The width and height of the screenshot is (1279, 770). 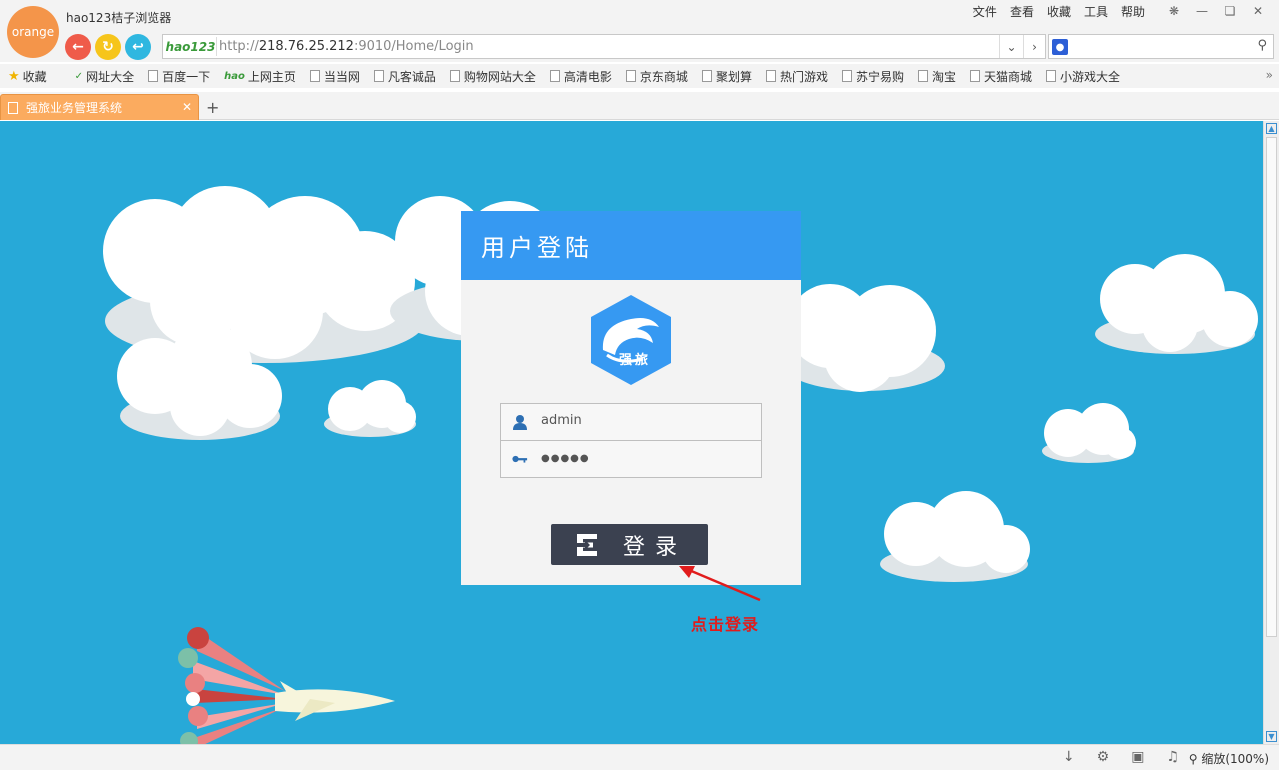 I want to click on bookmark-item: 凡客诚品, so click(x=404, y=76).